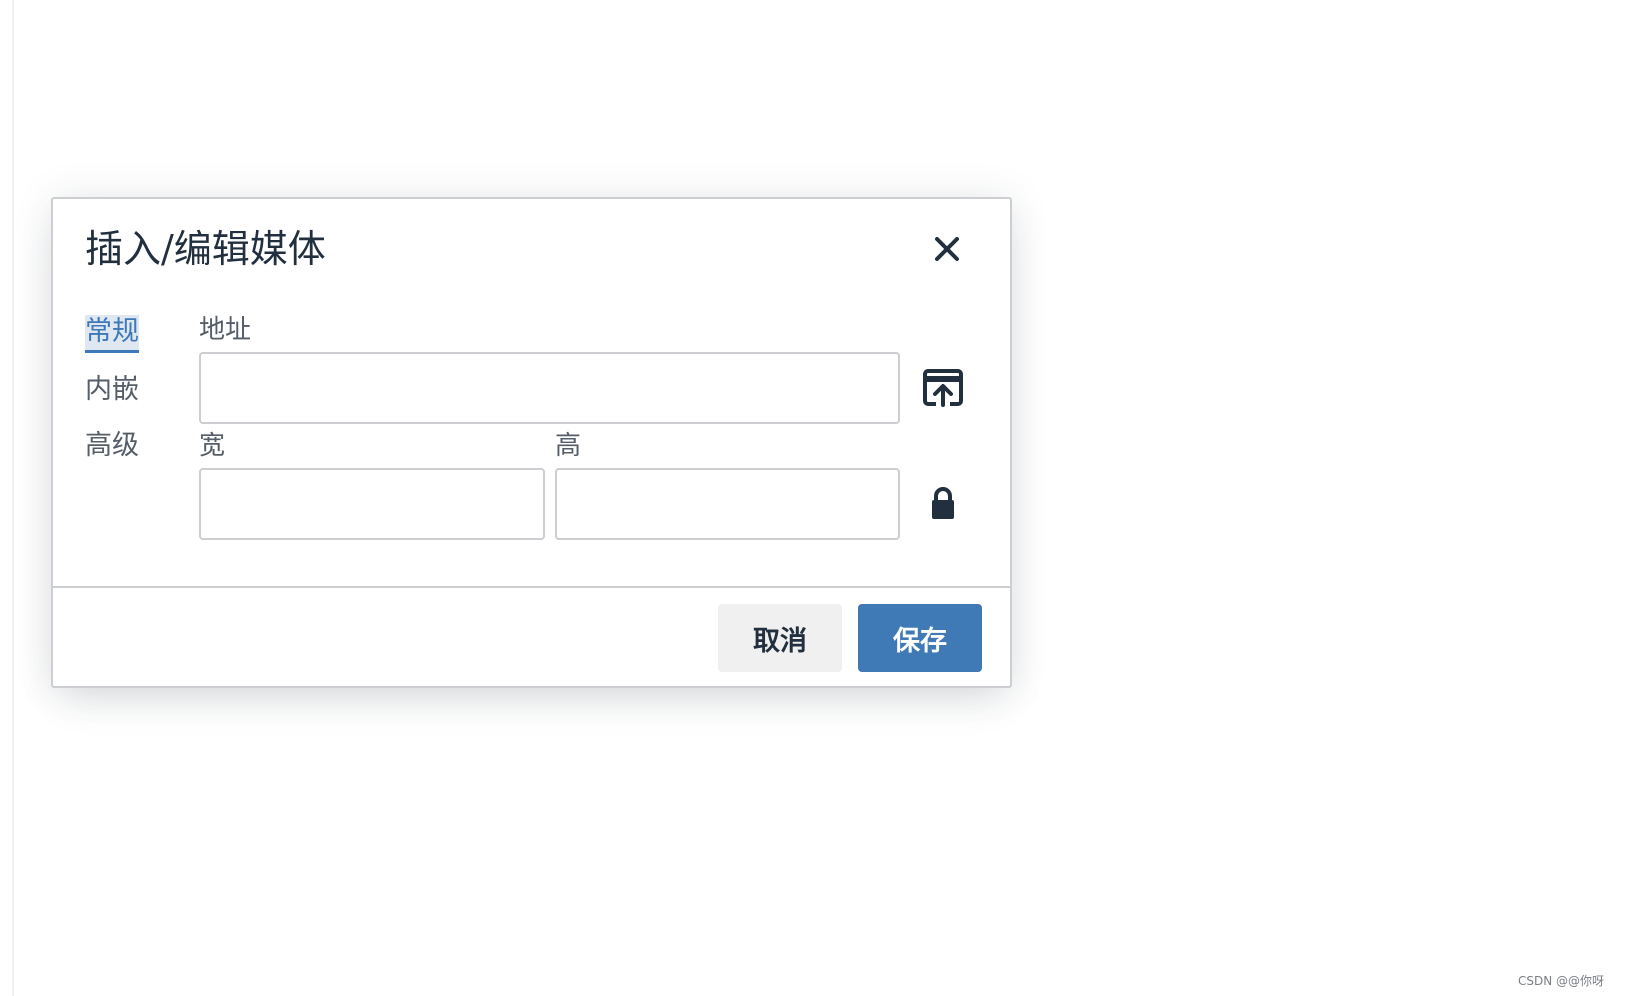  I want to click on source-label: 地址, so click(225, 330).